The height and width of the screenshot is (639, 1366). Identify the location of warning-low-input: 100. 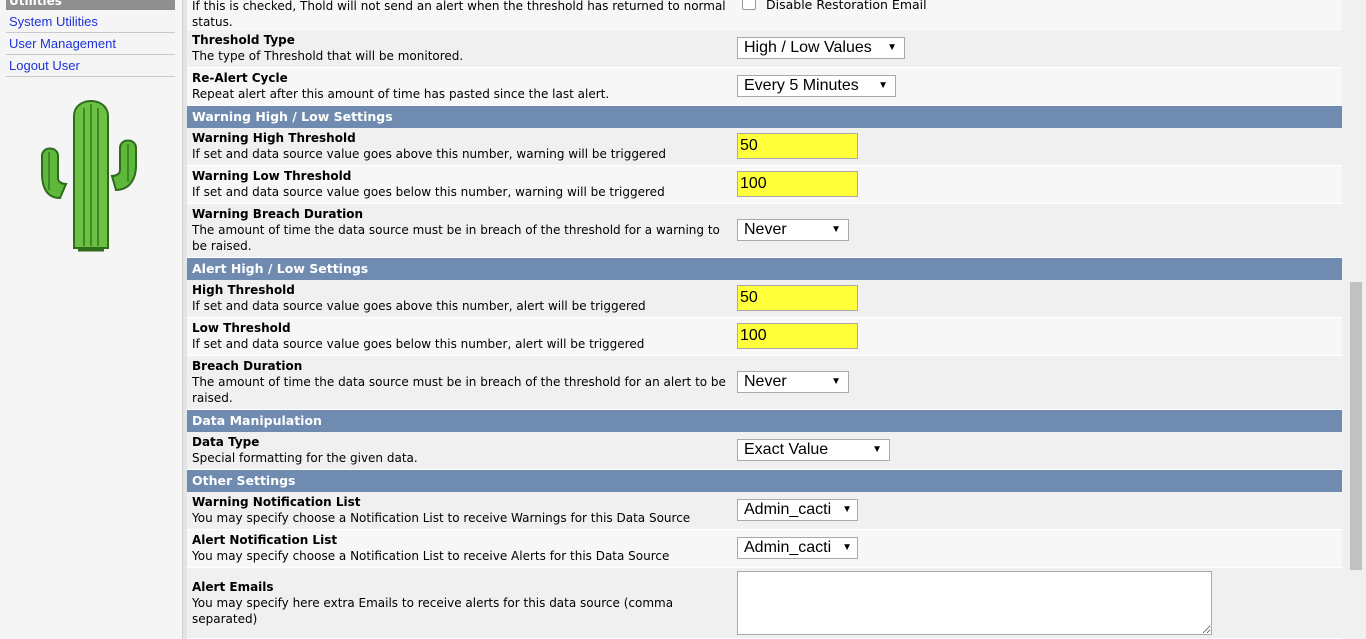
(797, 184).